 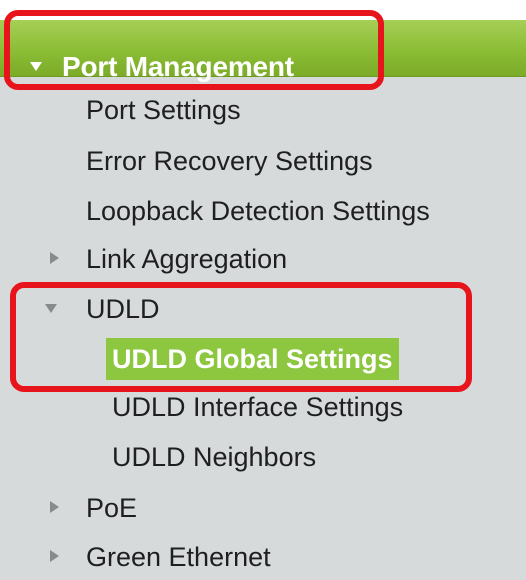 What do you see at coordinates (229, 161) in the screenshot?
I see `nav-item-error-recovery-settings: Error Recovery Settings` at bounding box center [229, 161].